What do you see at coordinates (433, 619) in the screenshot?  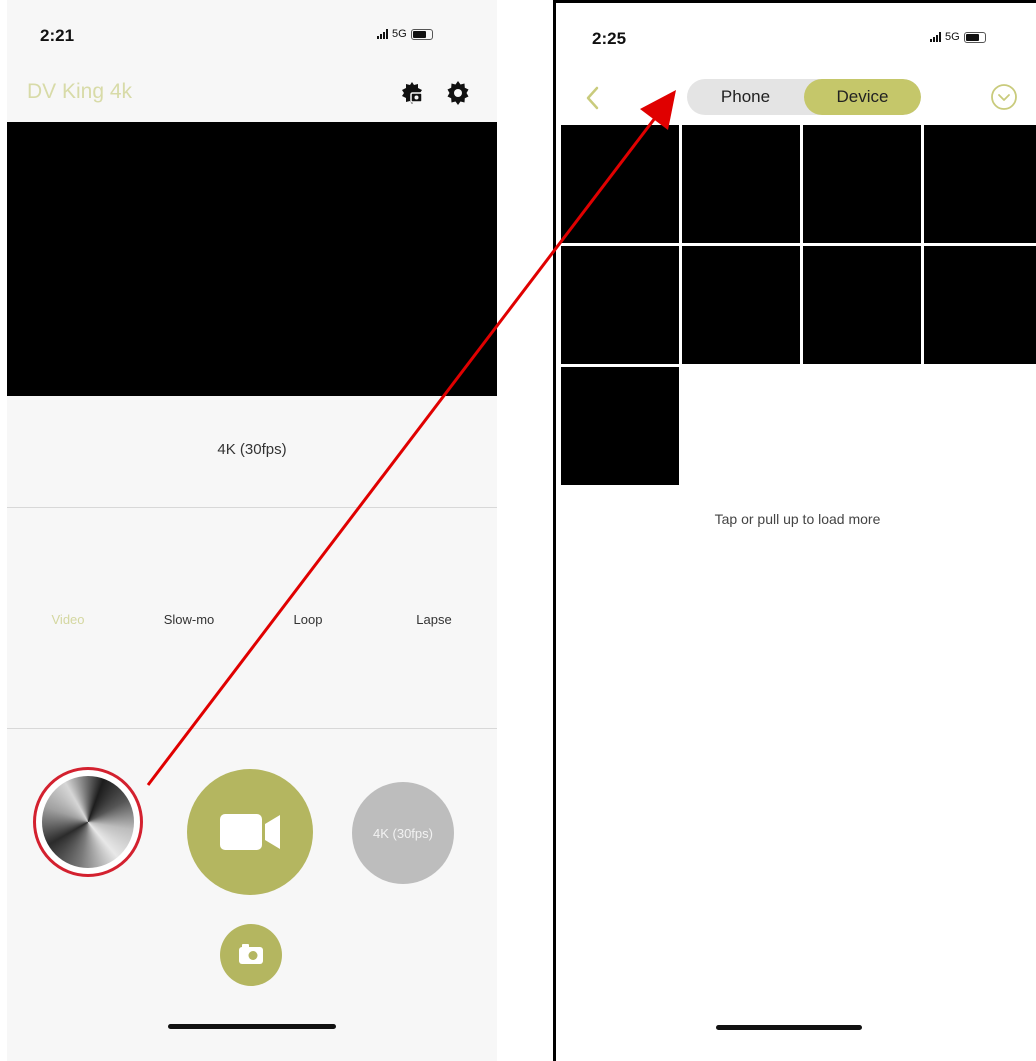 I see `mode-lapse: Lapse` at bounding box center [433, 619].